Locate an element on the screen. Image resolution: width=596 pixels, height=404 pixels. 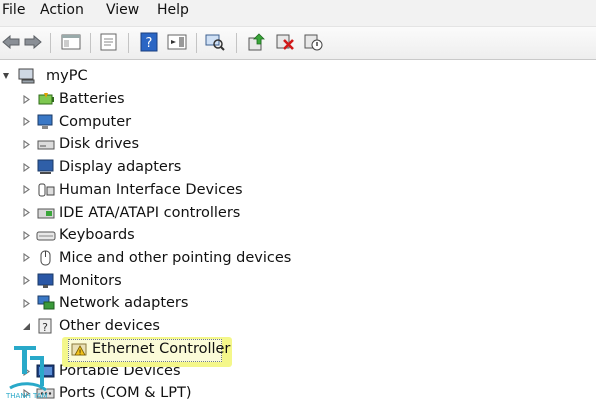
tree-item-ide-ata-atapi-controllers: IDE ATA/ATAPI controllers is located at coordinates (130, 213).